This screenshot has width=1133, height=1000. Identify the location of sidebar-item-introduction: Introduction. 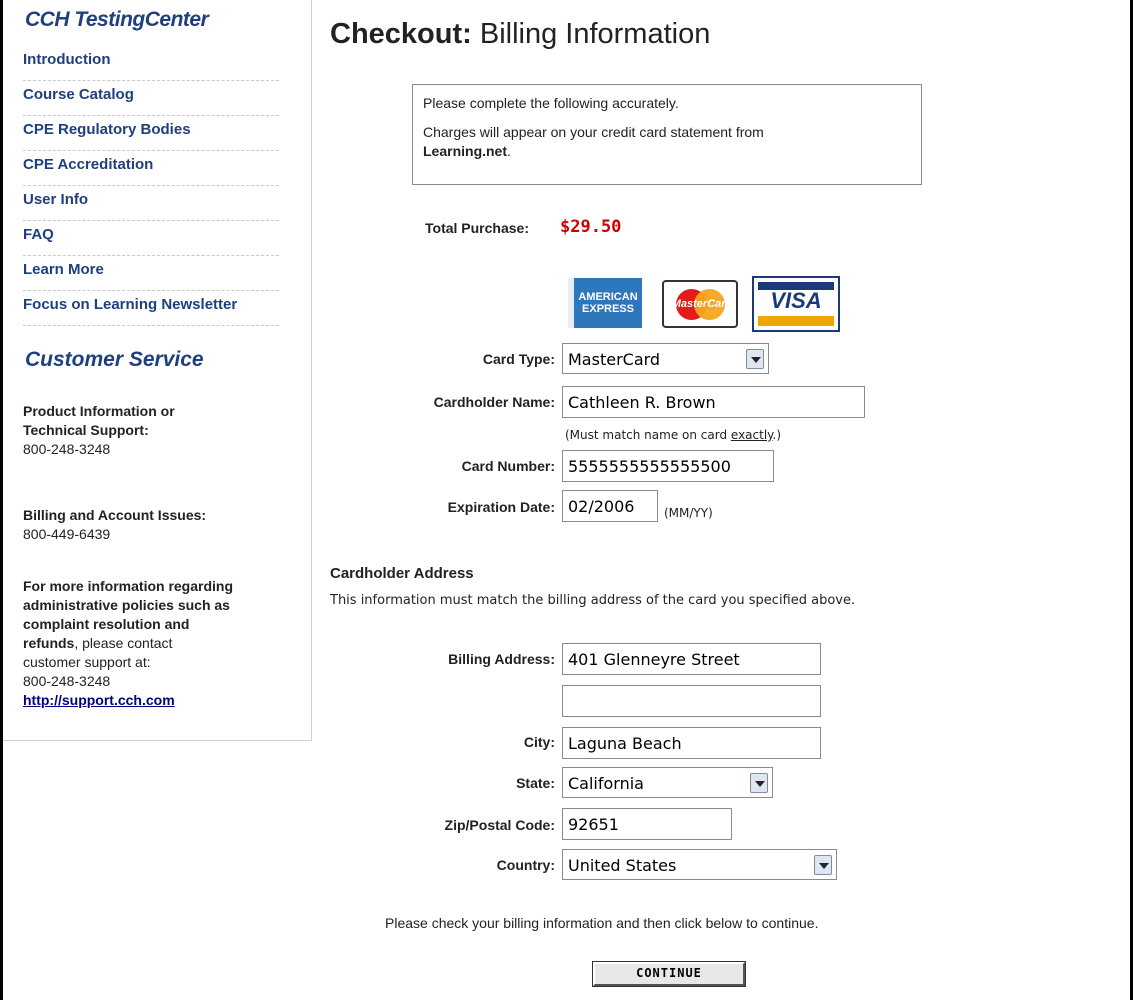
(151, 63).